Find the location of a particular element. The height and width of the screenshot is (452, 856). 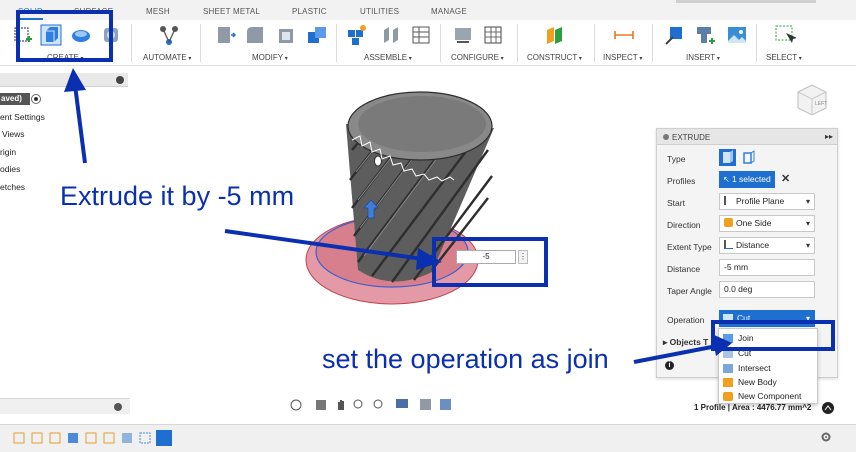

measure-icon is located at coordinates (624, 35).